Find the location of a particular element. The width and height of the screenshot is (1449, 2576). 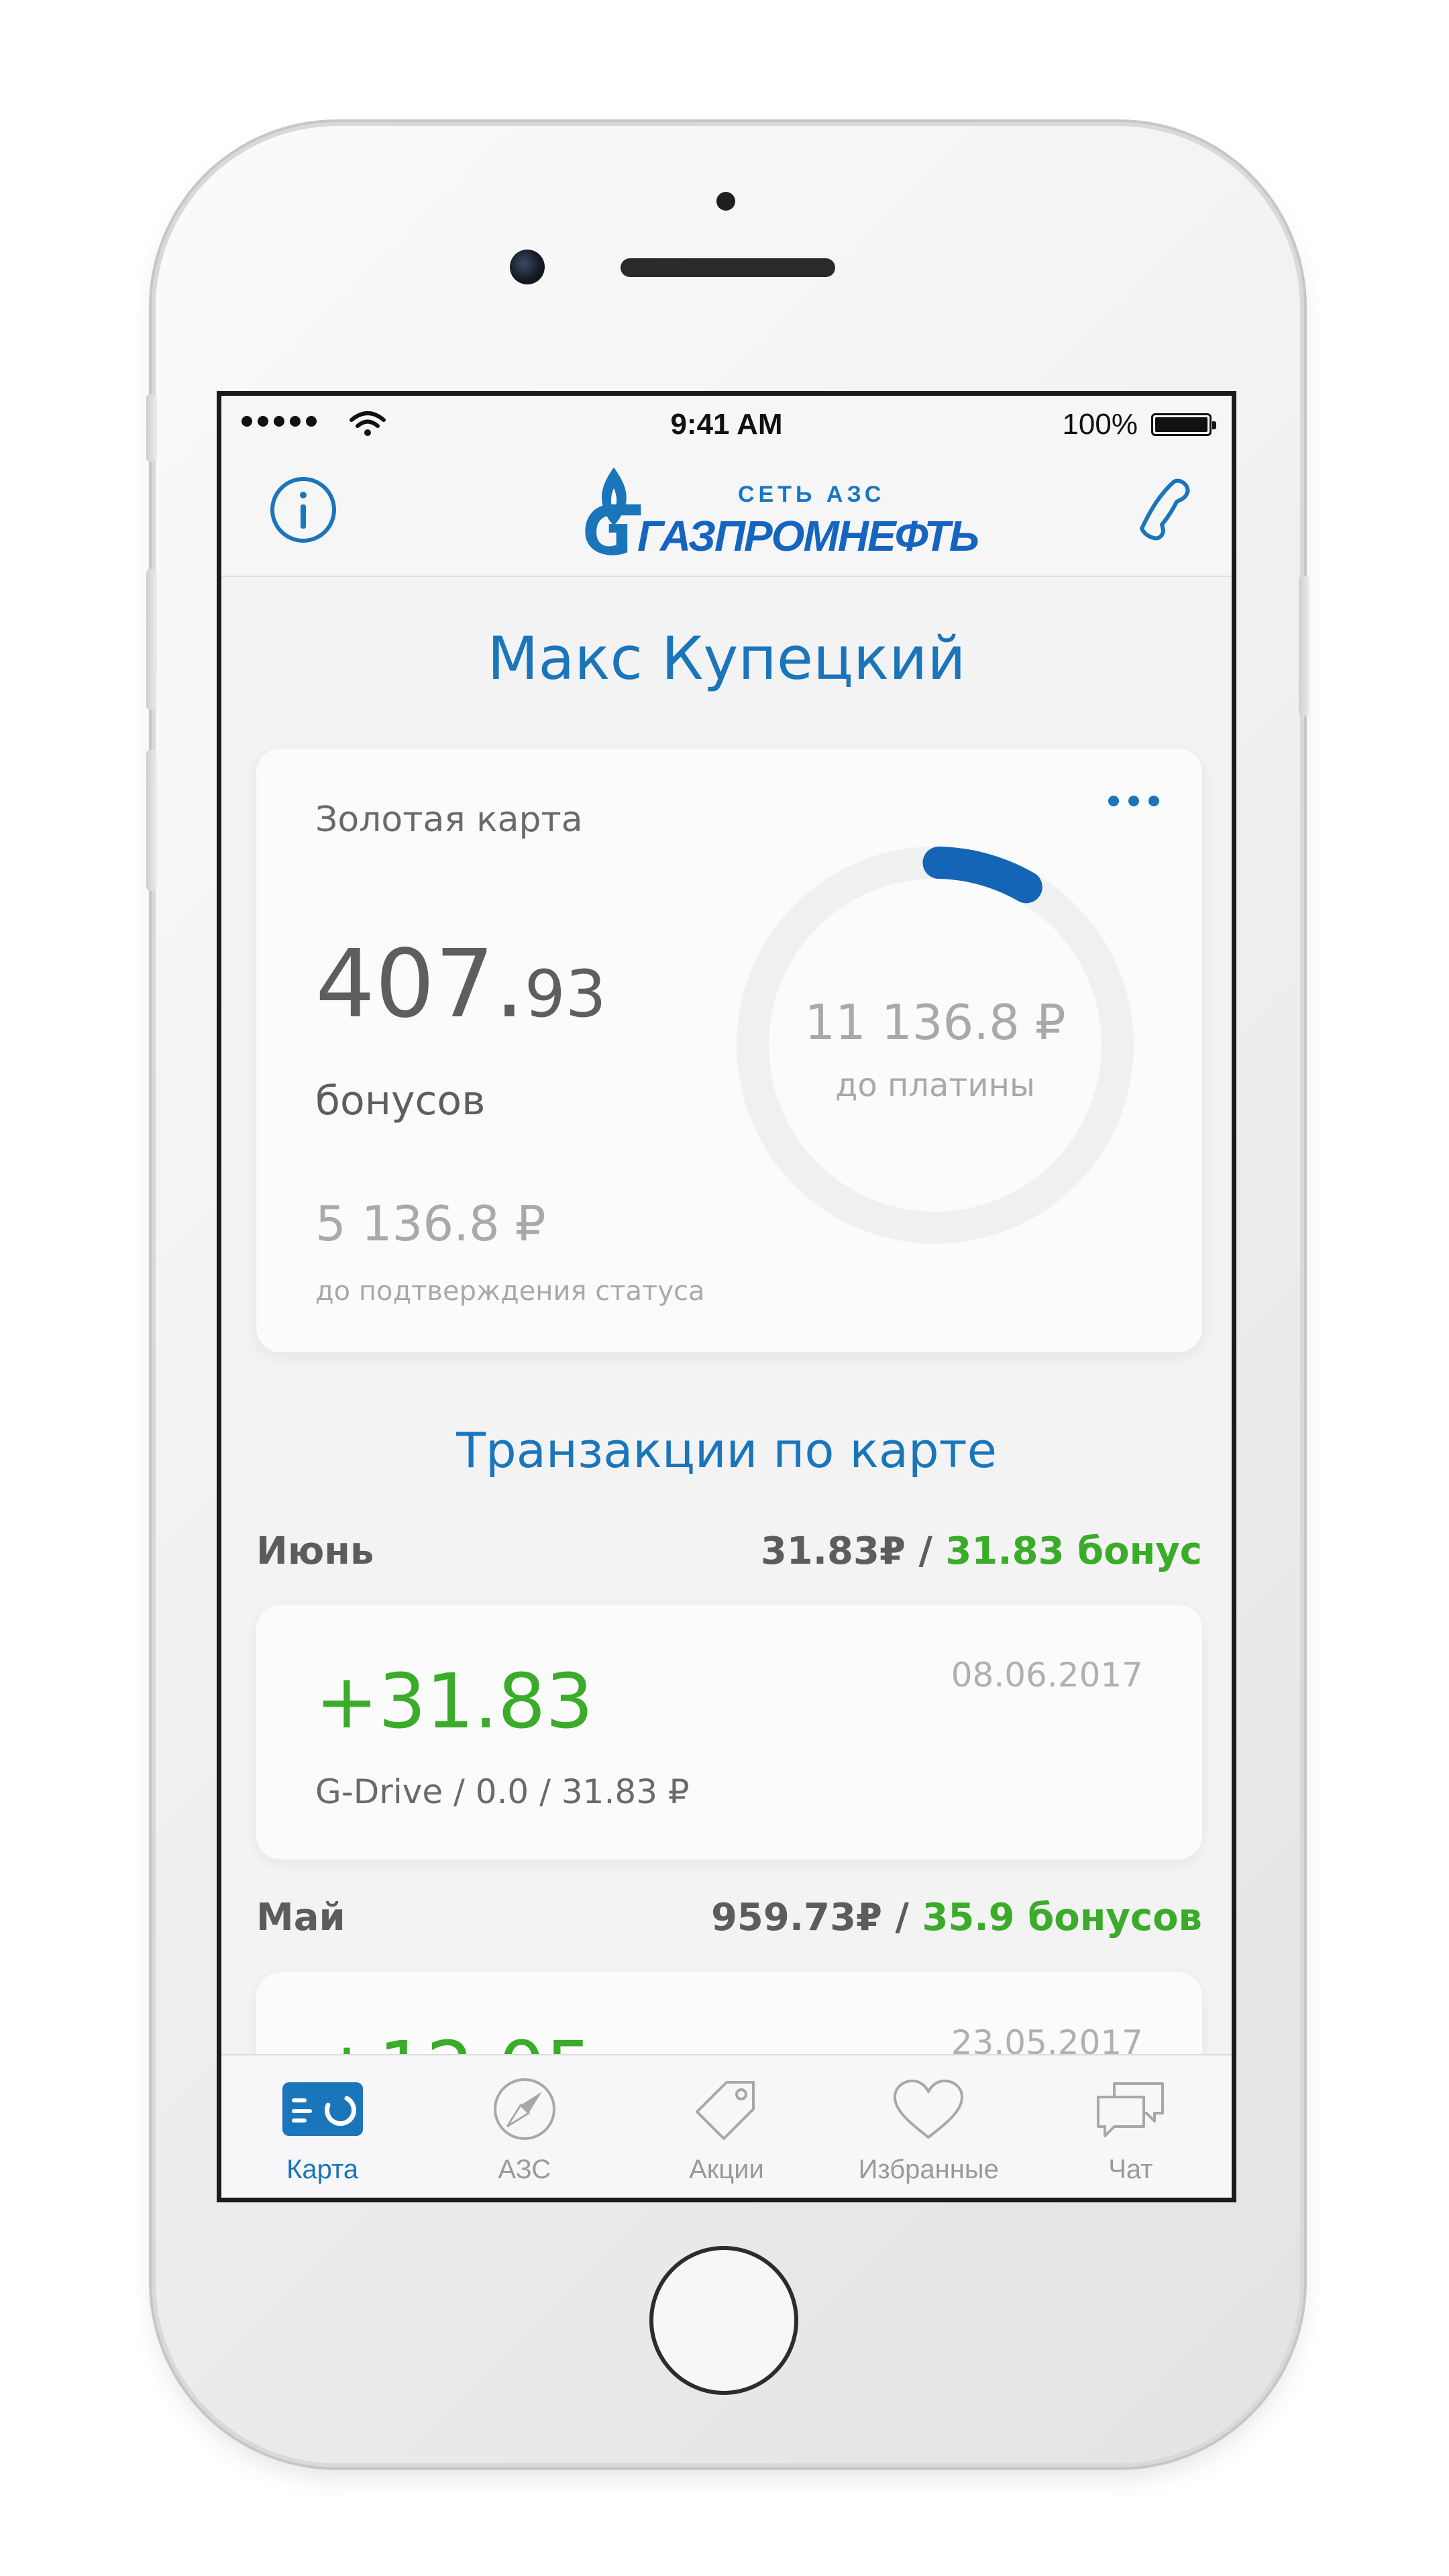

tab-card: Карта is located at coordinates (322, 2126).